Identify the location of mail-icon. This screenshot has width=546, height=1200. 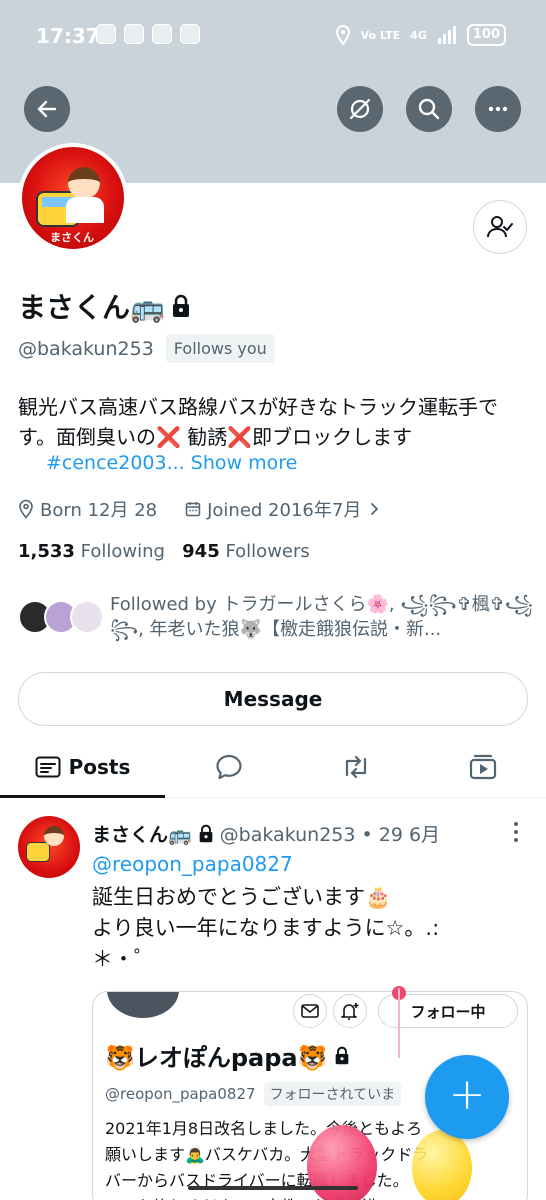
(310, 1011).